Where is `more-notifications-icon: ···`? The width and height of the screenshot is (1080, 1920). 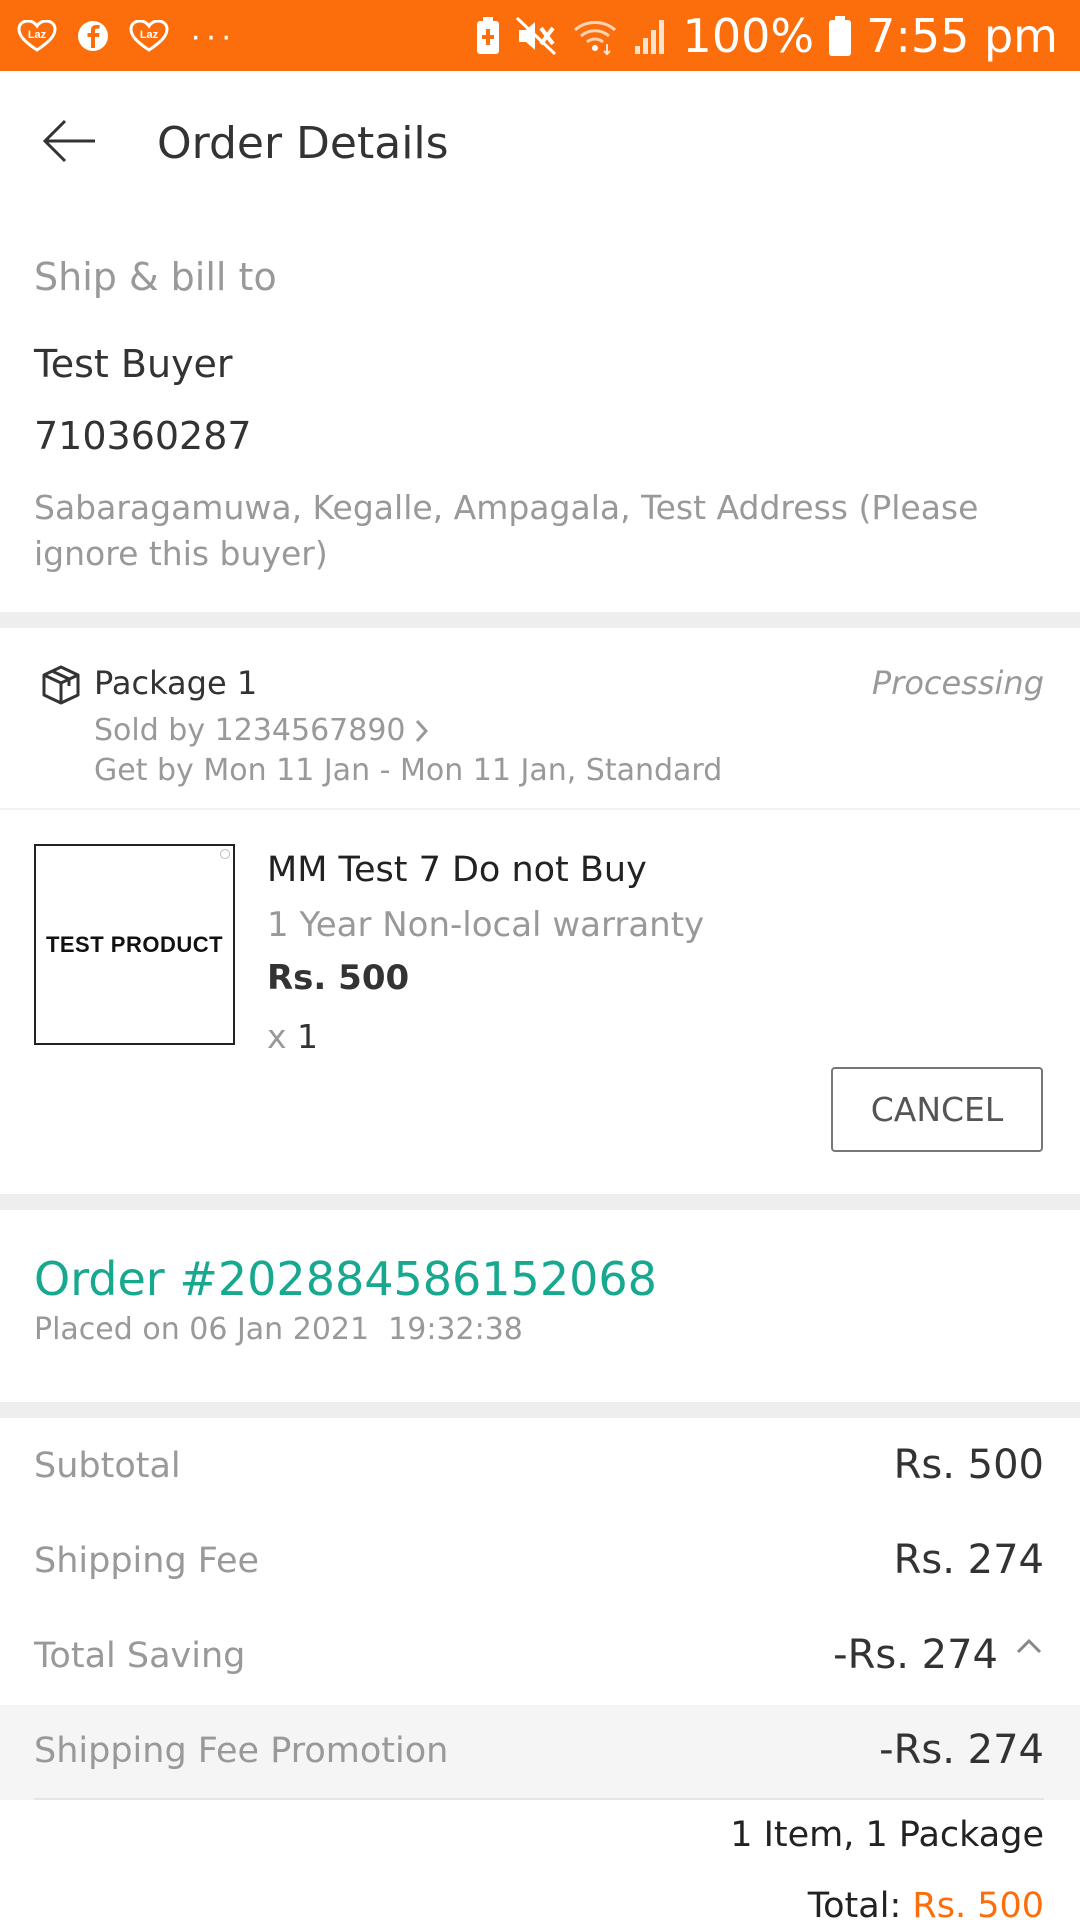 more-notifications-icon: ··· is located at coordinates (213, 35).